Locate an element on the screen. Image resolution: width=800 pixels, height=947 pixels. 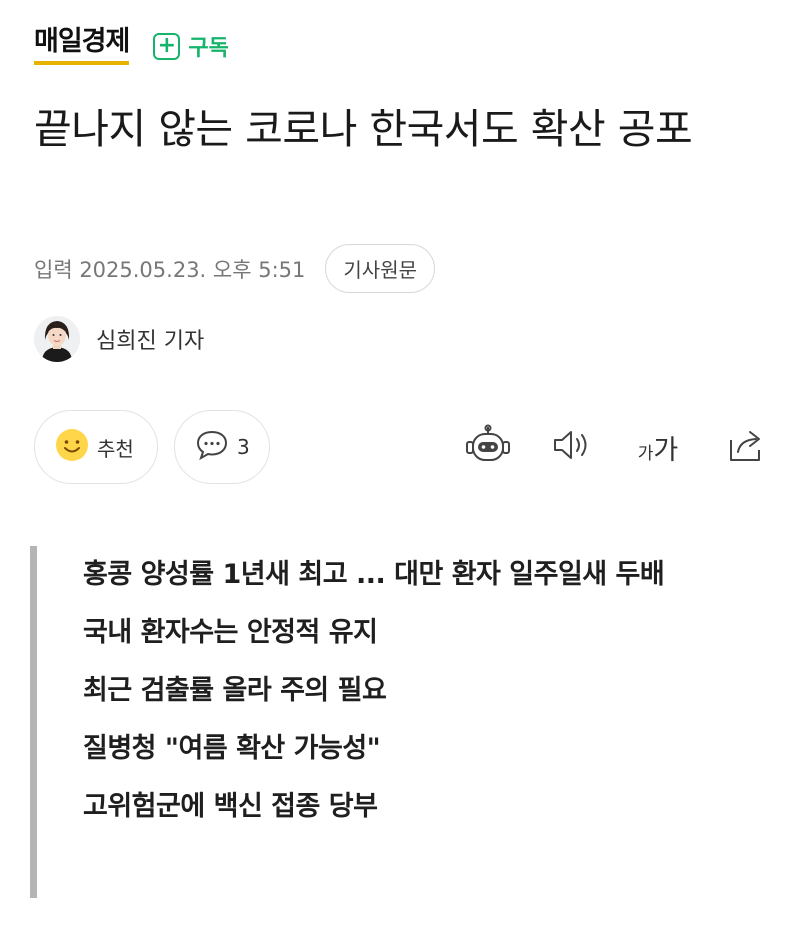
share-icon is located at coordinates (746, 447).